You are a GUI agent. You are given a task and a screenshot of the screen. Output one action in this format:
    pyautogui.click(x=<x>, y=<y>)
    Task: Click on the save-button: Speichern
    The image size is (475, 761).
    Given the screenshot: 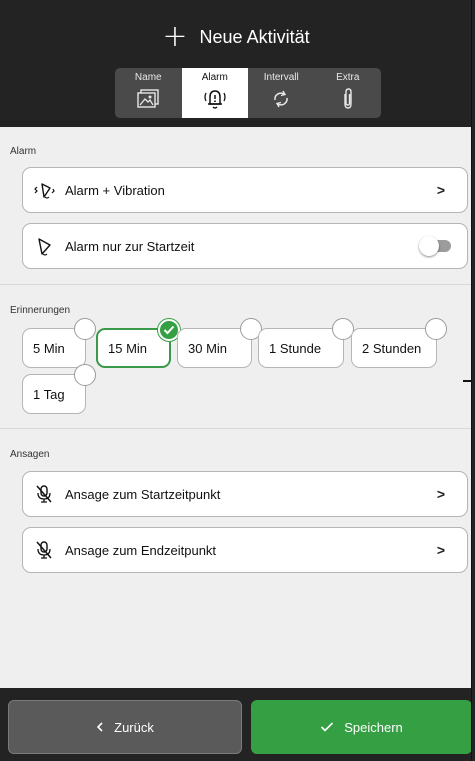 What is the action you would take?
    pyautogui.click(x=361, y=727)
    